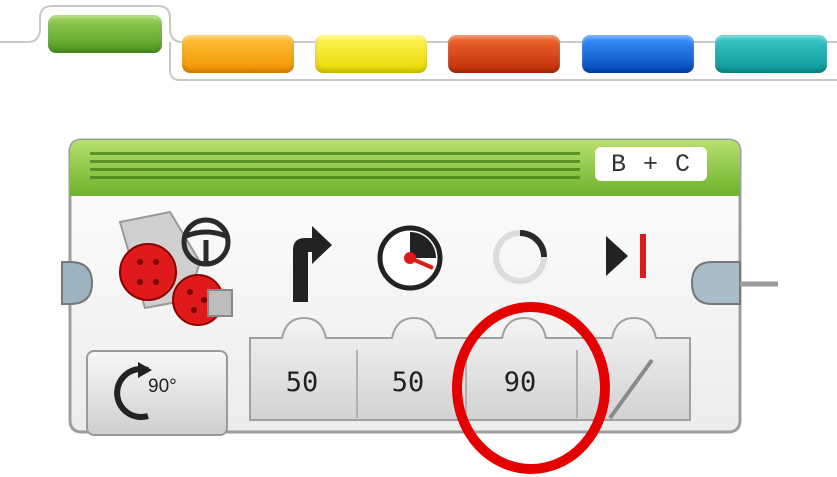 The width and height of the screenshot is (837, 477). What do you see at coordinates (77, 283) in the screenshot?
I see `sequence-in-connector` at bounding box center [77, 283].